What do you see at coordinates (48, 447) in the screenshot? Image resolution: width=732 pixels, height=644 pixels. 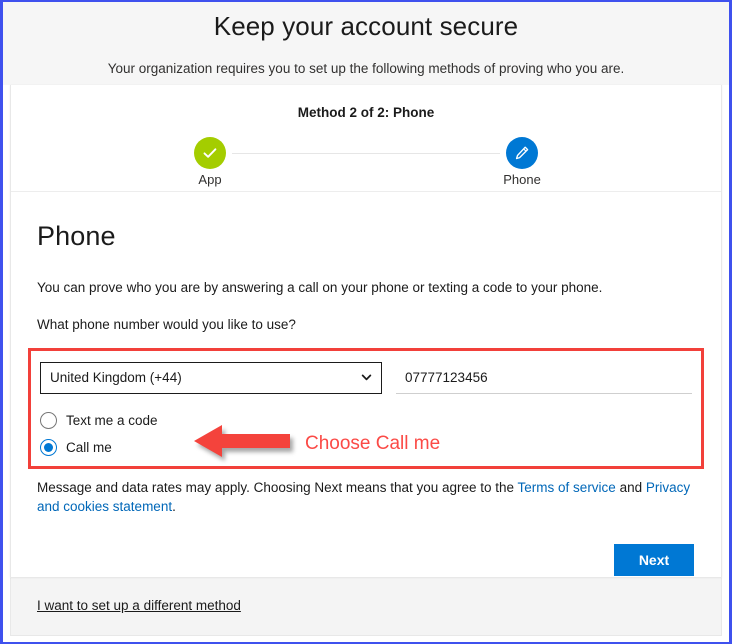 I see `radio-checked-icon` at bounding box center [48, 447].